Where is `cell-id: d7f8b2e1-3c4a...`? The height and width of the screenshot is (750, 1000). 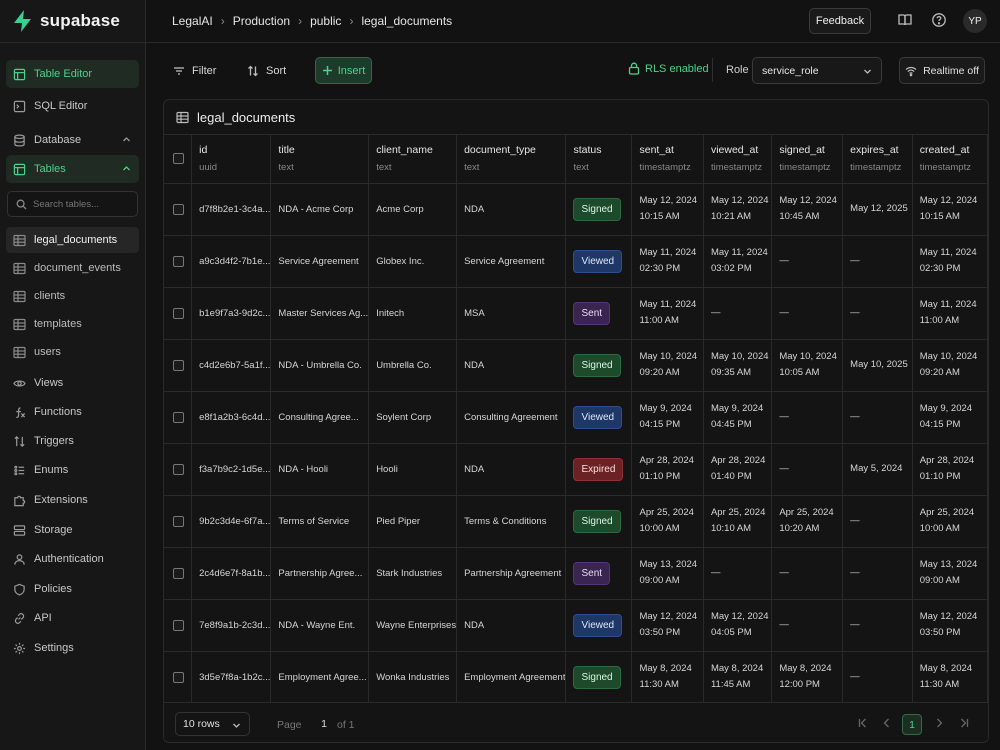 cell-id: d7f8b2e1-3c4a... is located at coordinates (231, 209).